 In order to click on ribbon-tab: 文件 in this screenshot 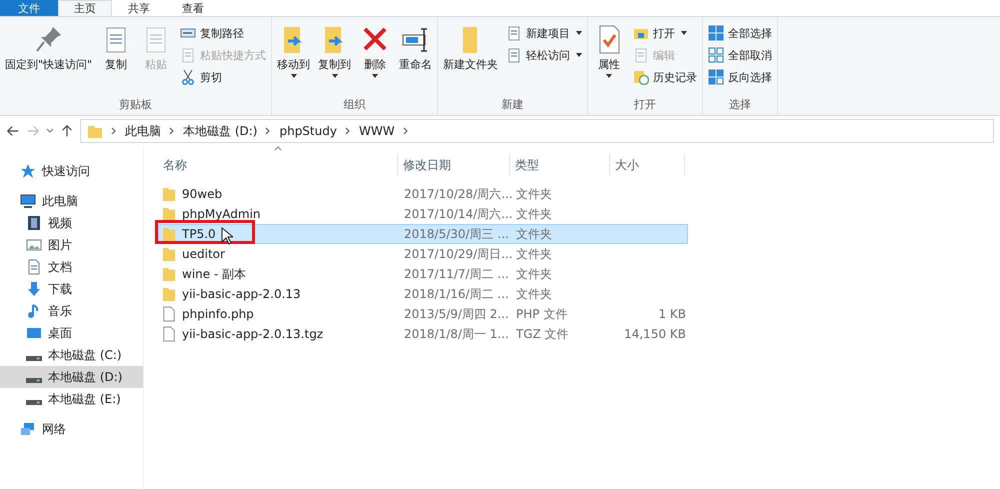, I will do `click(29, 8)`.